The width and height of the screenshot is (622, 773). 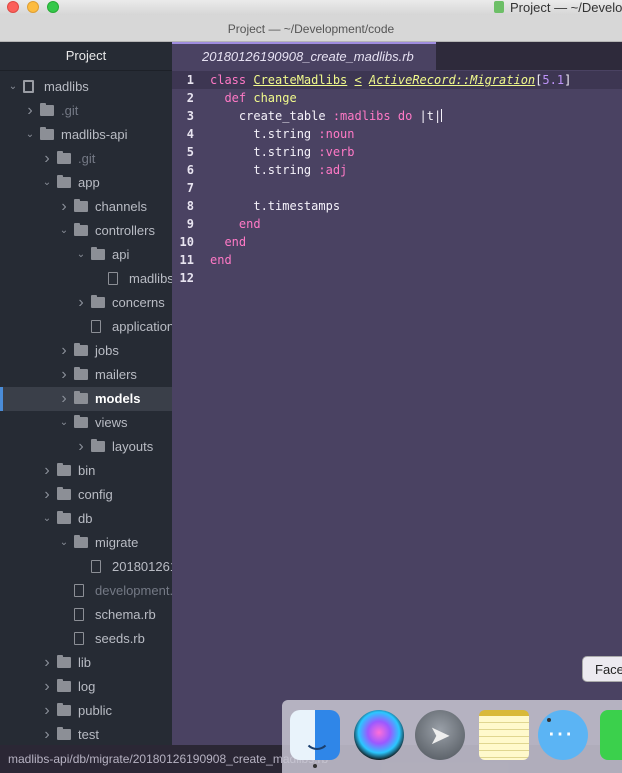 I want to click on tree-item-api: ⌄ api, so click(x=86, y=255).